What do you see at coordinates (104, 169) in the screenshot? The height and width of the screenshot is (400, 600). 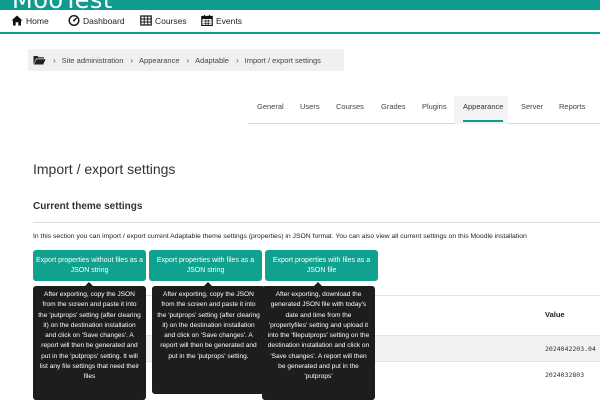 I see `page-title: Import / export settings` at bounding box center [104, 169].